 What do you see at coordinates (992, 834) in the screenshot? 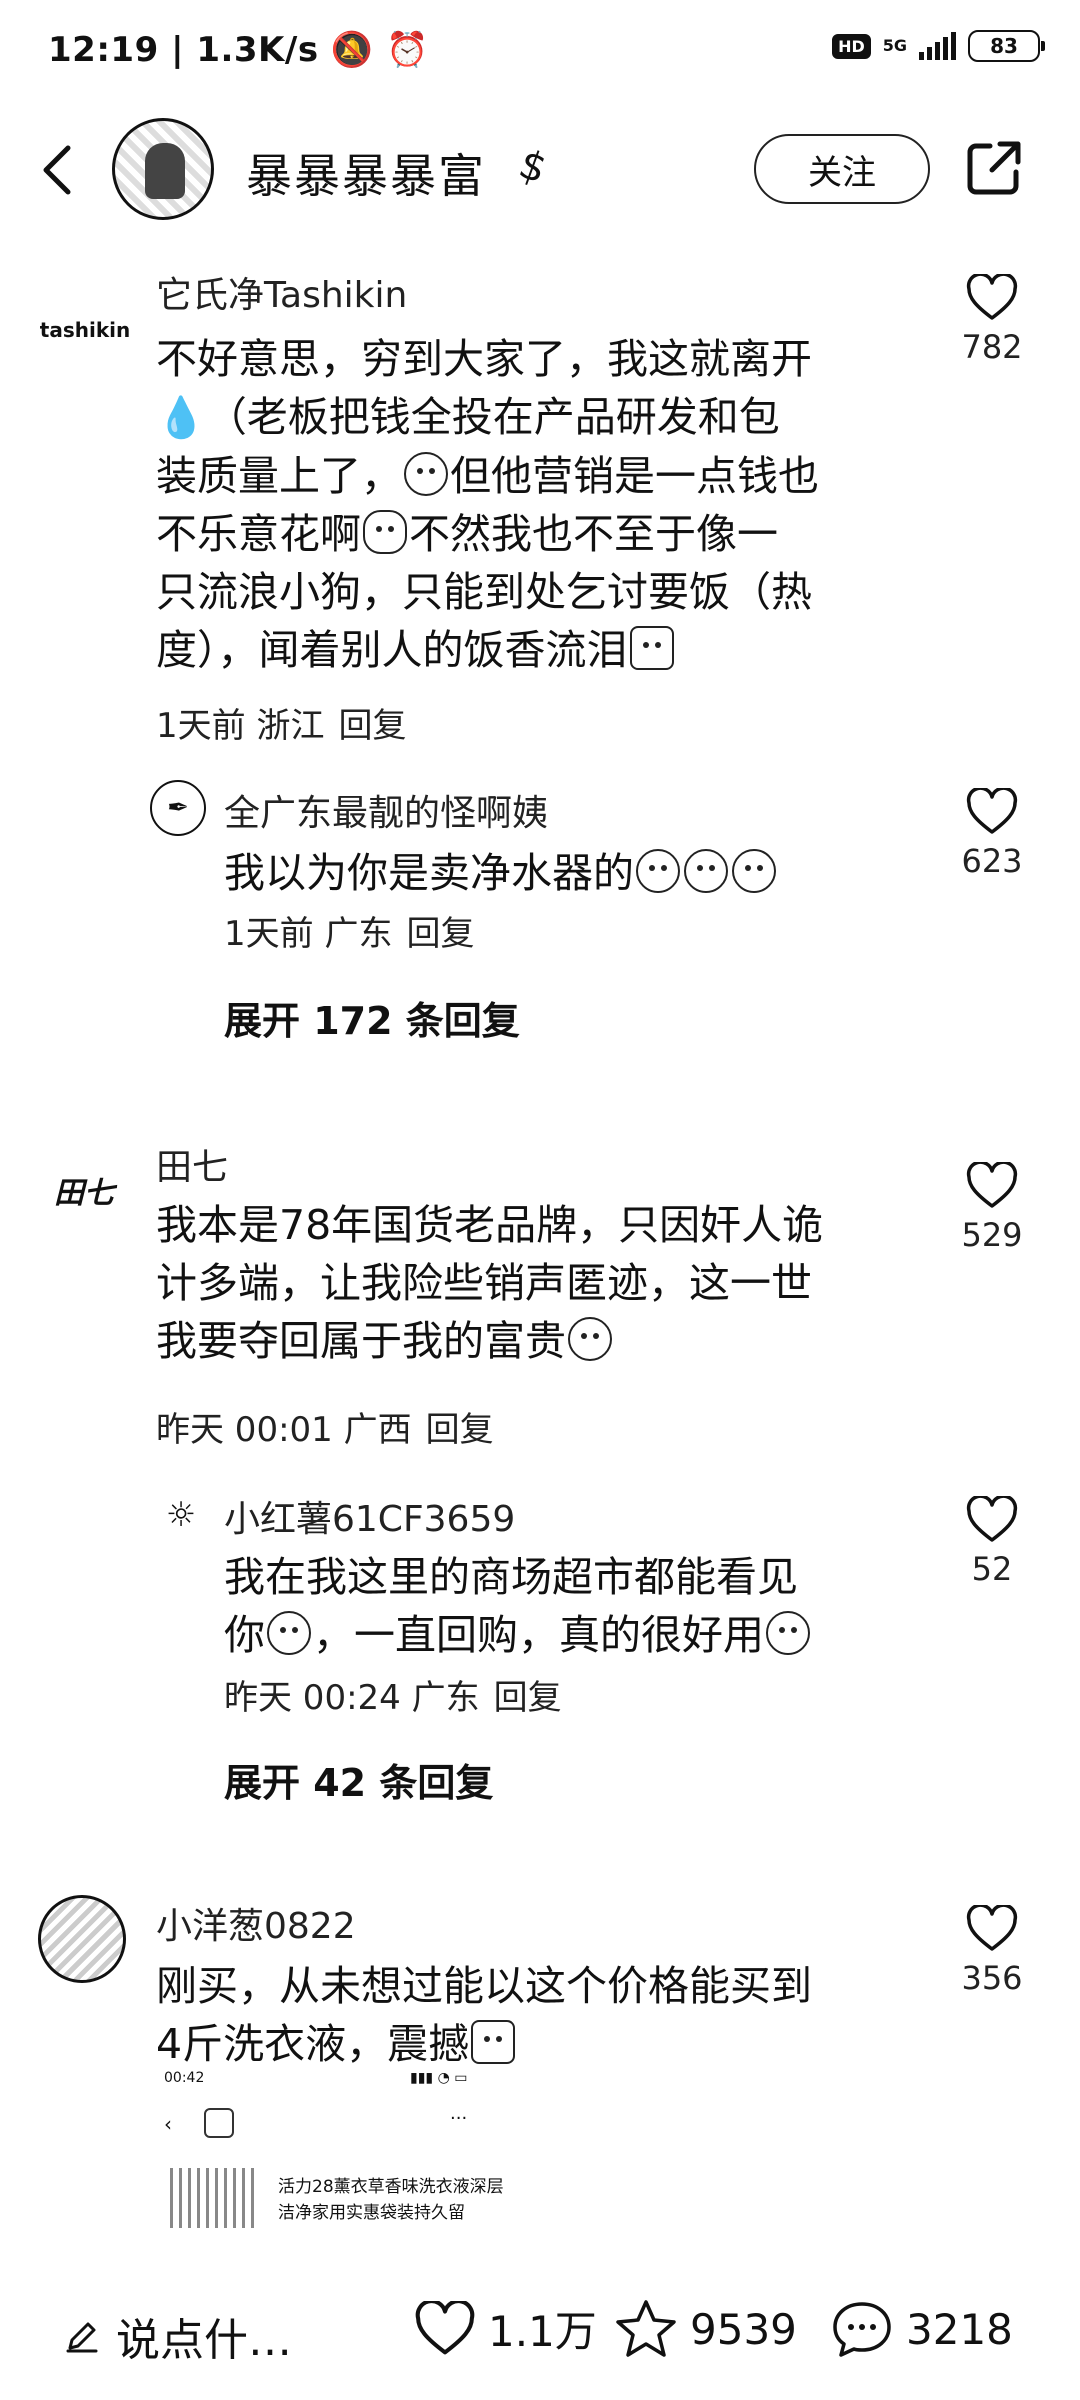
I see `like-button: 623` at bounding box center [992, 834].